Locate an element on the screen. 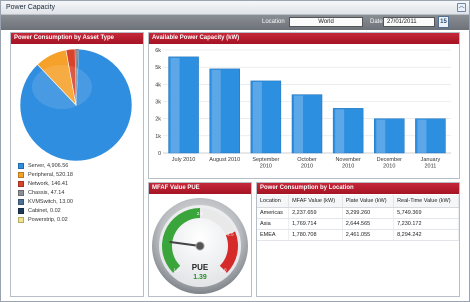 This screenshot has width=470, height=302. legend-label: Chassis, 47.14 is located at coordinates (46, 192).